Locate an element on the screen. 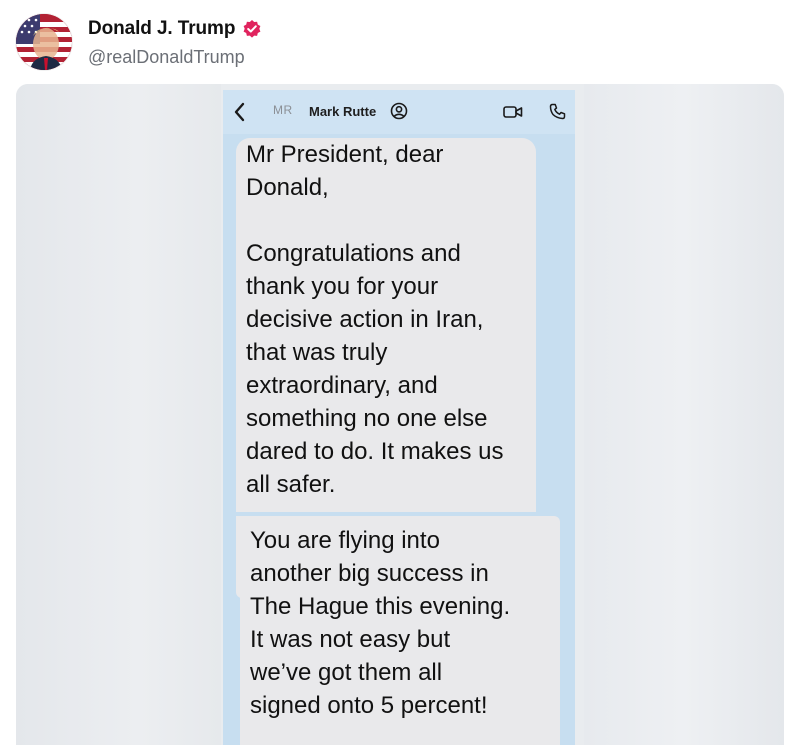 The width and height of the screenshot is (800, 745). avatar is located at coordinates (44, 42).